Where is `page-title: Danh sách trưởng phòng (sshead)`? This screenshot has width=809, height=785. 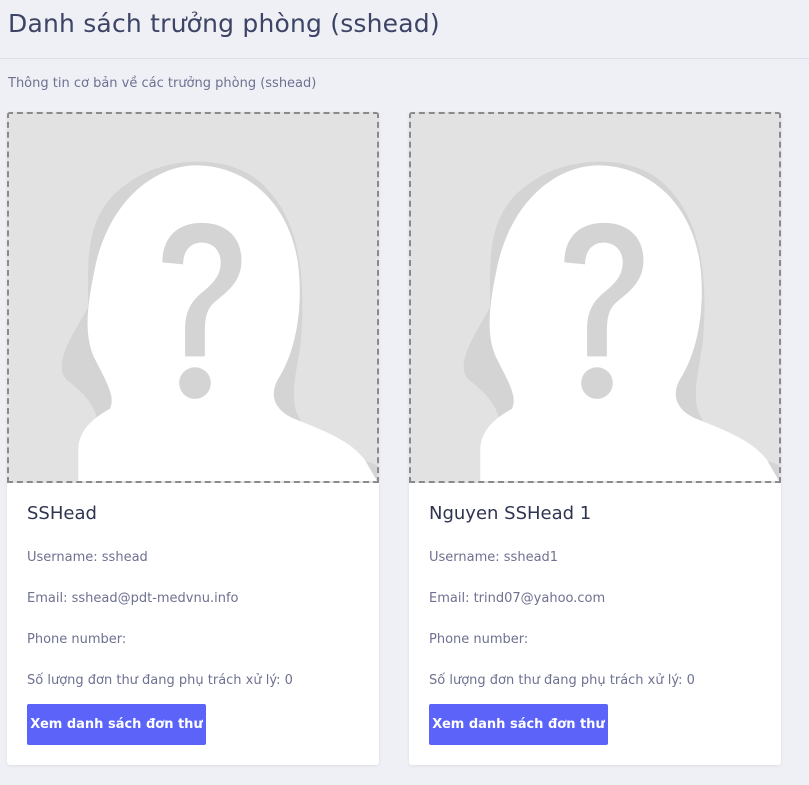 page-title: Danh sách trưởng phòng (sshead) is located at coordinates (224, 23).